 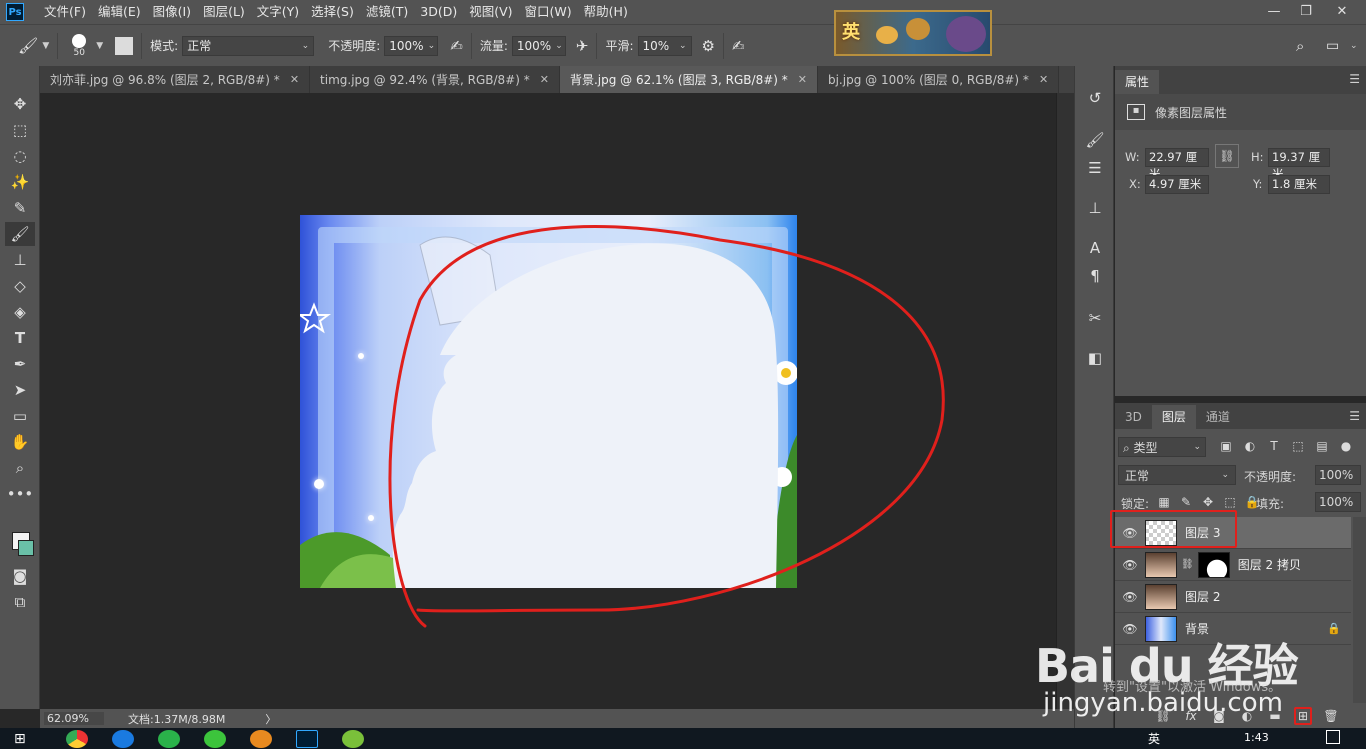 What do you see at coordinates (119, 12) in the screenshot?
I see `menu-edit: 编辑(E)` at bounding box center [119, 12].